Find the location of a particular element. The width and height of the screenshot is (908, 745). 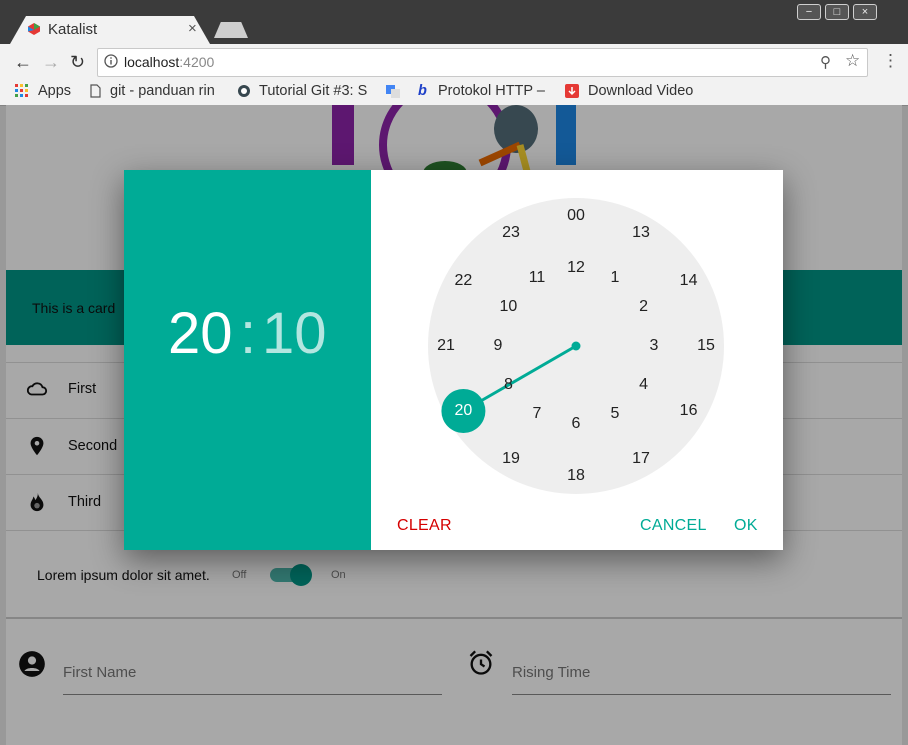

clock-number-10: 10 is located at coordinates (508, 307).